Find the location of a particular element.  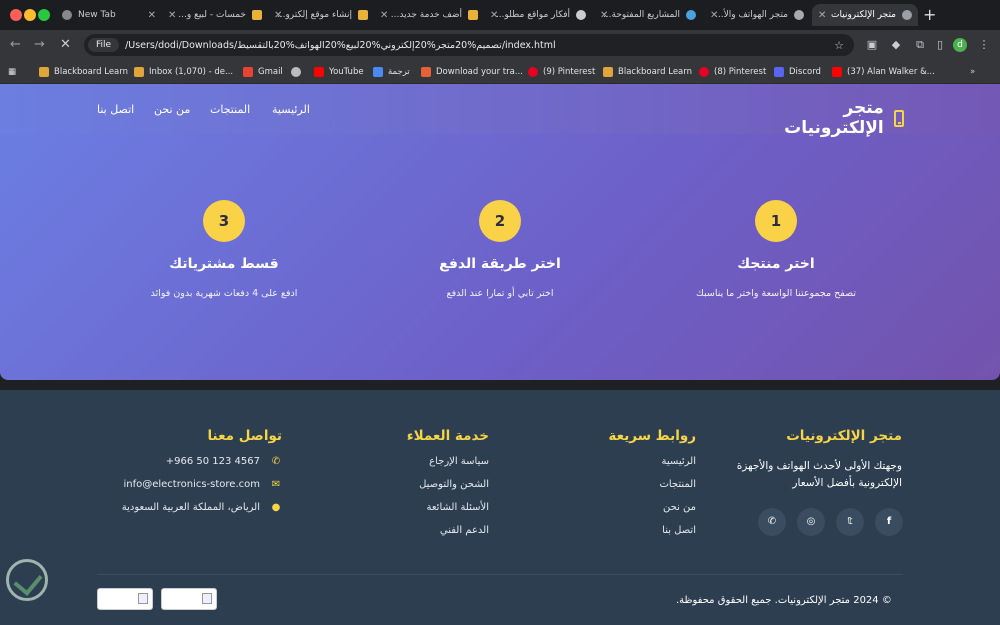

forward-icon: → is located at coordinates (39, 44).